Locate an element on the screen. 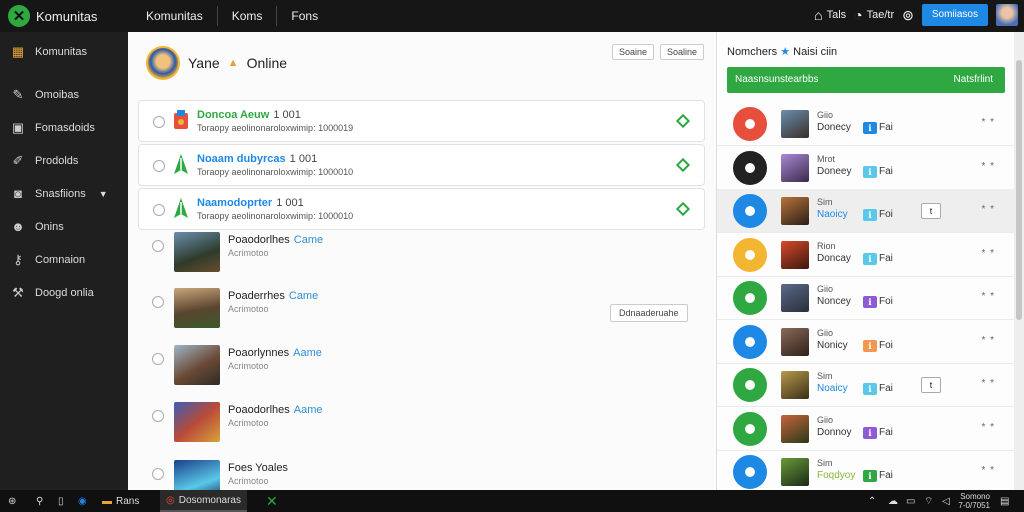 This screenshot has height=512, width=1024. friend-row: Giio Donnoy ℹ Fai * * is located at coordinates (866, 429).